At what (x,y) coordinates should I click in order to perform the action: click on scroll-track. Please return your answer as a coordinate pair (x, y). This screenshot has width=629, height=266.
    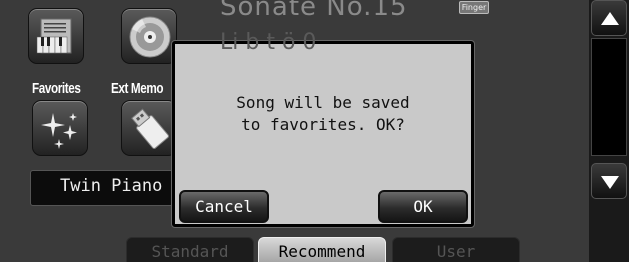
    Looking at the image, I should click on (609, 97).